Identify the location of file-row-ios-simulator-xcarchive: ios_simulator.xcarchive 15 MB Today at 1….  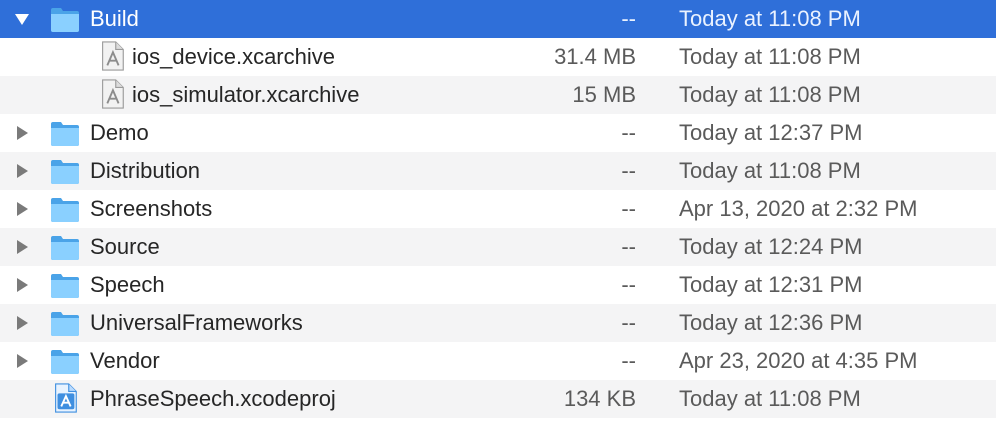
(498, 95).